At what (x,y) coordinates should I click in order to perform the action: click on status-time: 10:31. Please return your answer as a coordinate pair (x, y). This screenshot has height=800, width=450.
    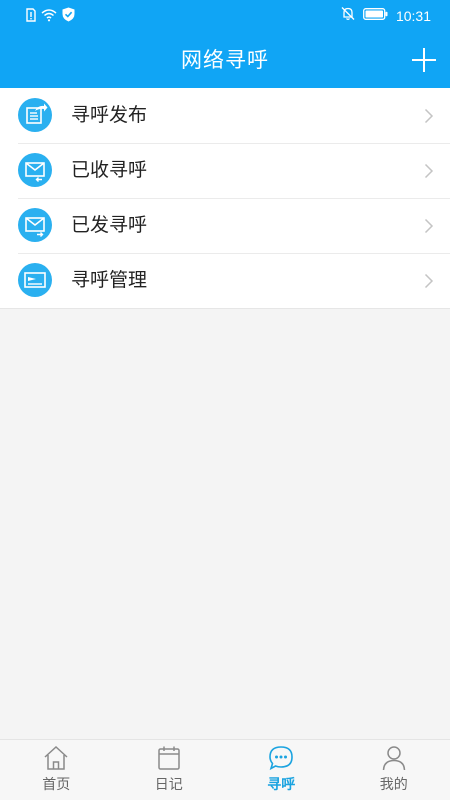
    Looking at the image, I should click on (413, 15).